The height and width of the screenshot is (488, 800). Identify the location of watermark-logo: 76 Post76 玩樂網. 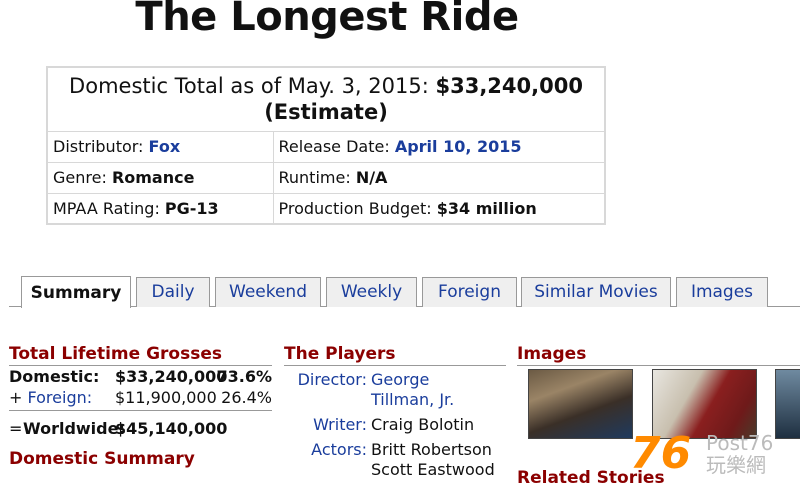
(701, 453).